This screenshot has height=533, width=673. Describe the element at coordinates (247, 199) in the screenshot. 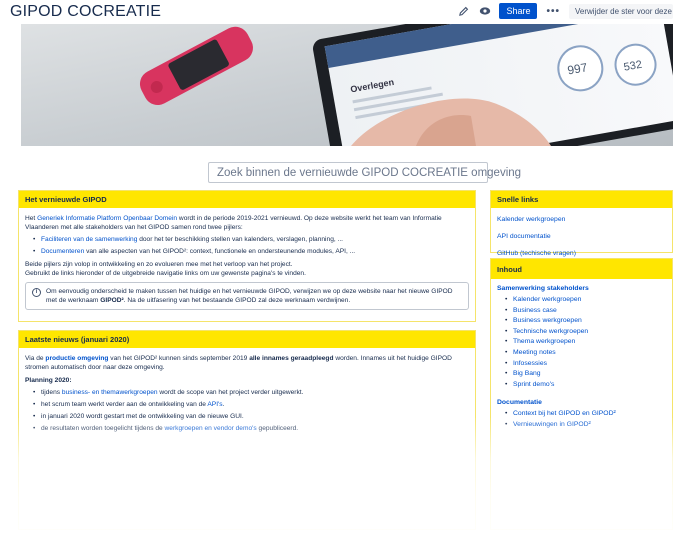

I see `intro-panel-title: Het vernieuwde GIPOD` at that location.